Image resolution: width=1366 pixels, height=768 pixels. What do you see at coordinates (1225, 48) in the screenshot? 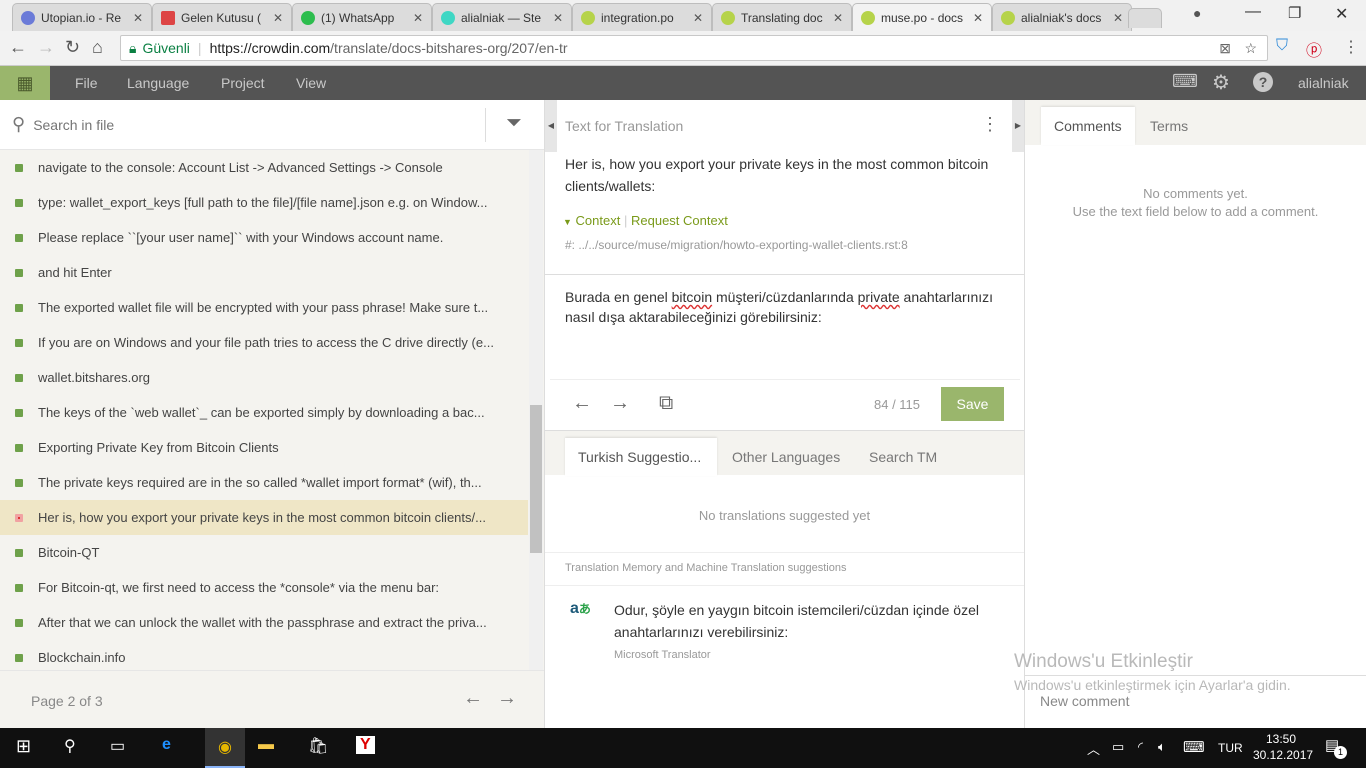
I see `translate-icon: ⊠` at bounding box center [1225, 48].